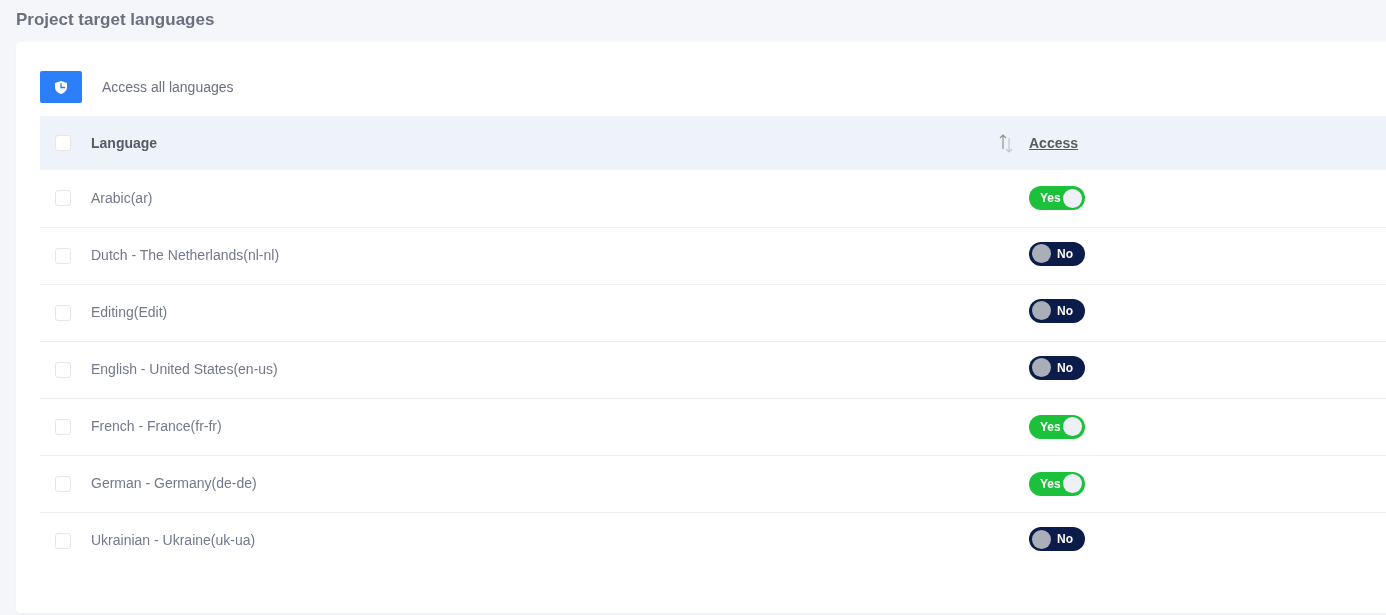 The width and height of the screenshot is (1386, 615). Describe the element at coordinates (1054, 143) in the screenshot. I see `column-header: Access` at that location.